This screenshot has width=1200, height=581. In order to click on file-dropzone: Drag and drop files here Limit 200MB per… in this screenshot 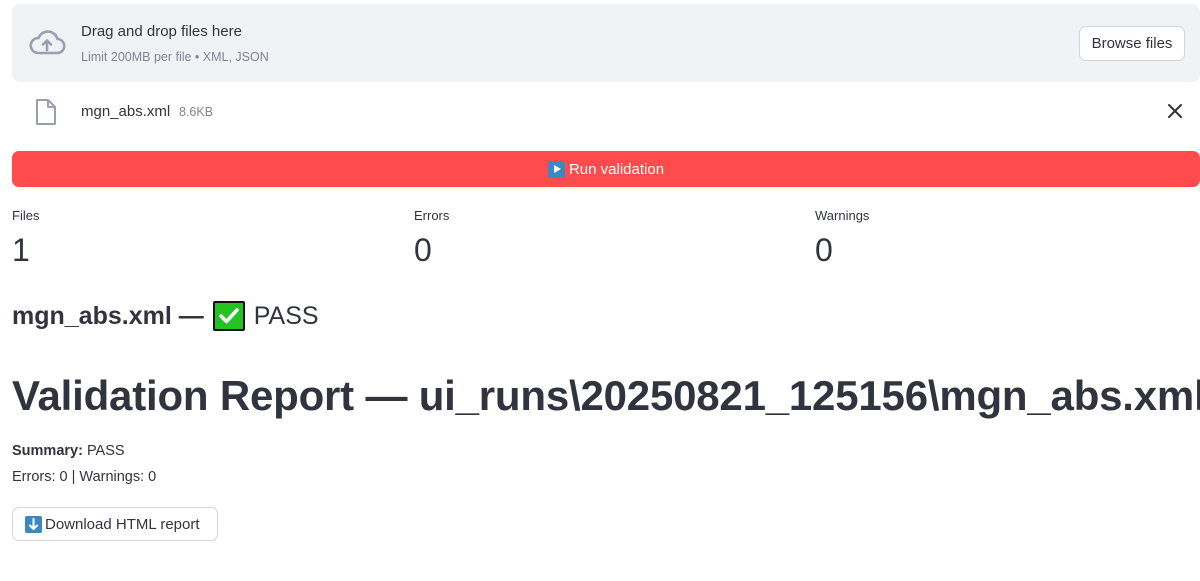, I will do `click(606, 43)`.